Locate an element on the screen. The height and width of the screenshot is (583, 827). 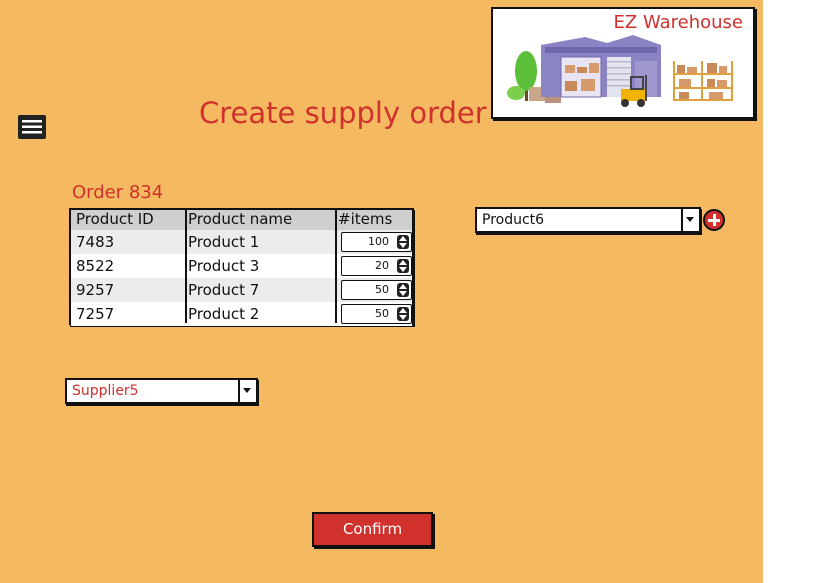
table-row: 7257 Product 2 50 is located at coordinates (241, 314).